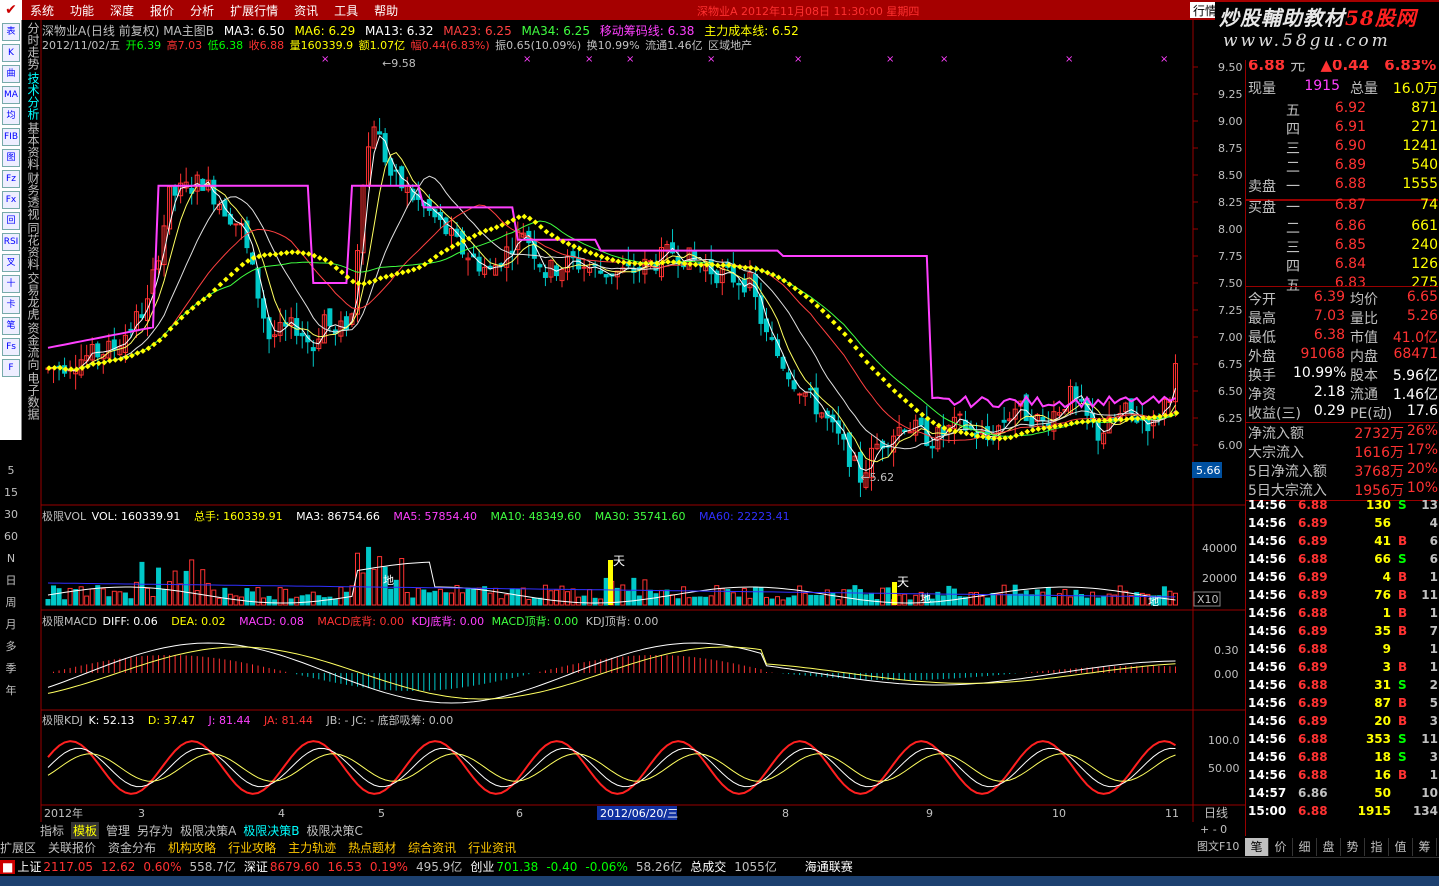 The width and height of the screenshot is (1439, 886). I want to click on price-tick-label: 8.50, so click(1230, 175).